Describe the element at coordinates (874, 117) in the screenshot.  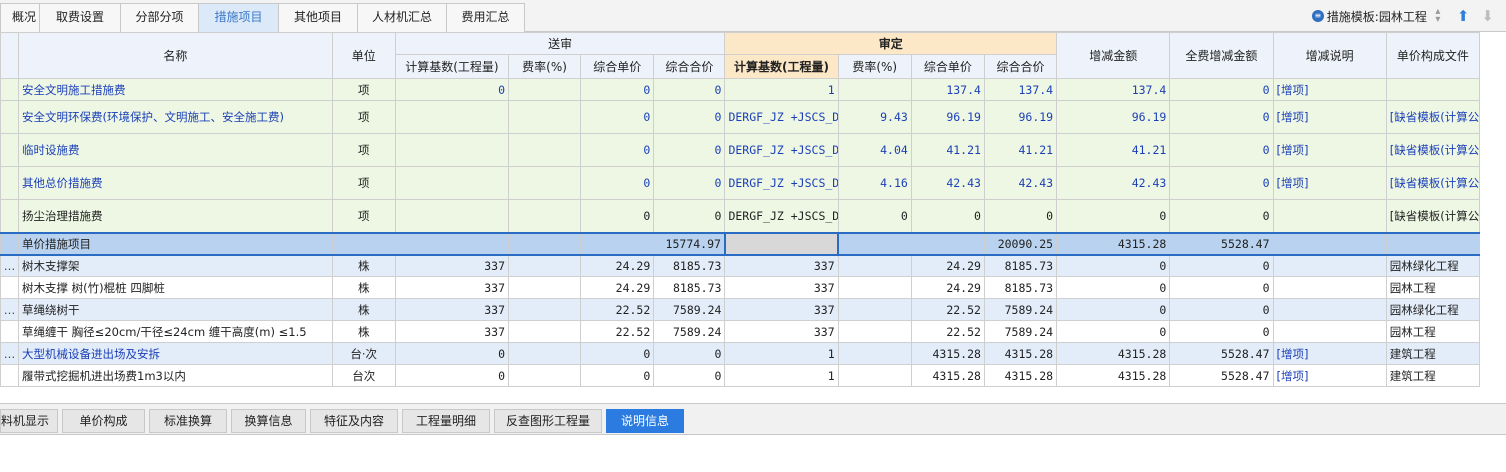
I see `cell-app-rate: 9.43` at that location.